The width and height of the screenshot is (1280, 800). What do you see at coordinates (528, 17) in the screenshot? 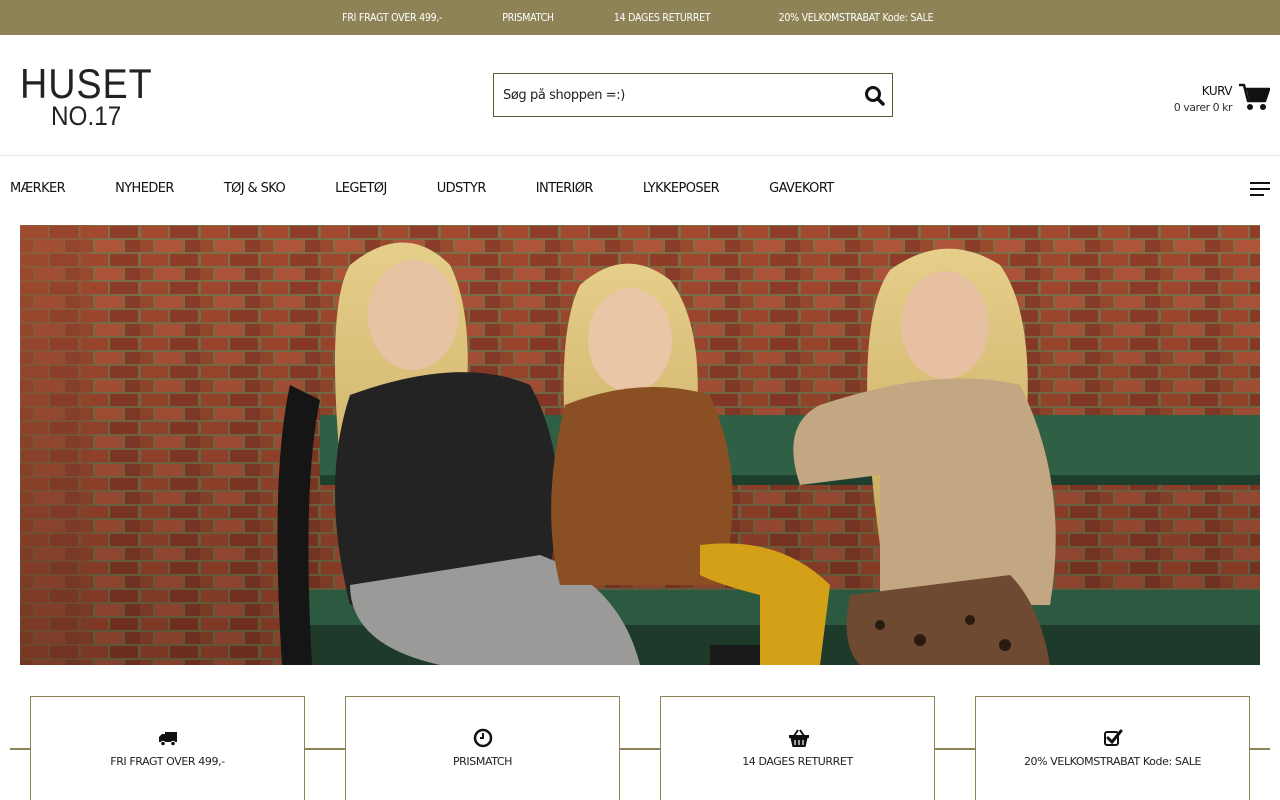
I see `promo-price-match: PRISMATCH` at bounding box center [528, 17].